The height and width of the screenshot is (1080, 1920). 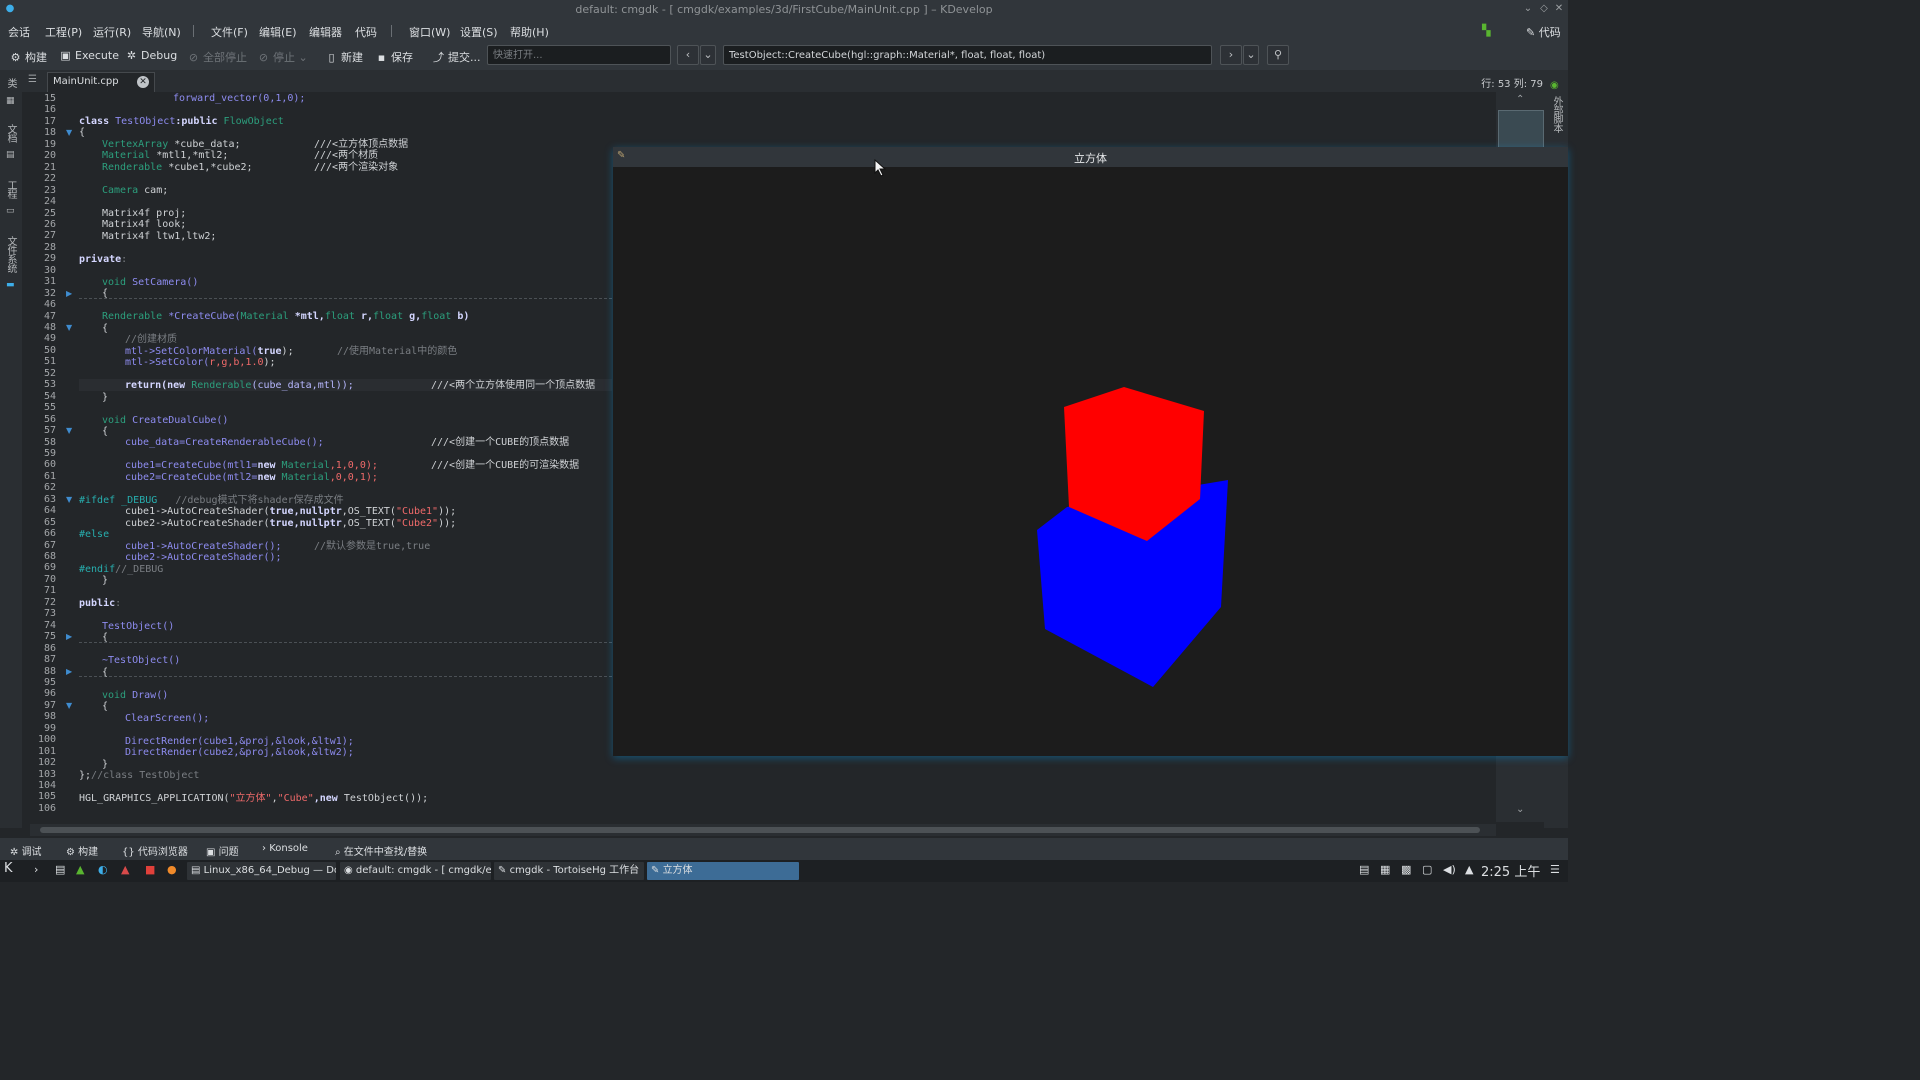 I want to click on line-number: 67, so click(x=49, y=545).